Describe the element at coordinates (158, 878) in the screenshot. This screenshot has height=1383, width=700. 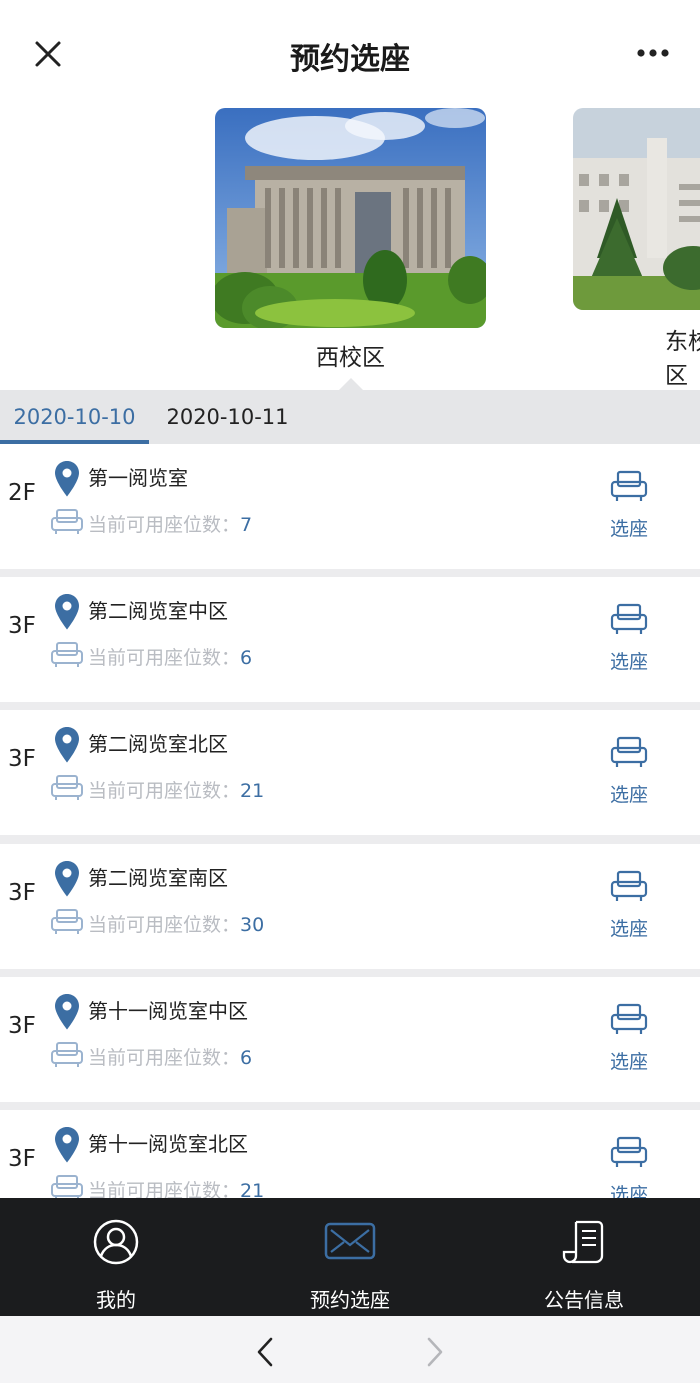
I see `room-name: 第二阅览室南区` at that location.